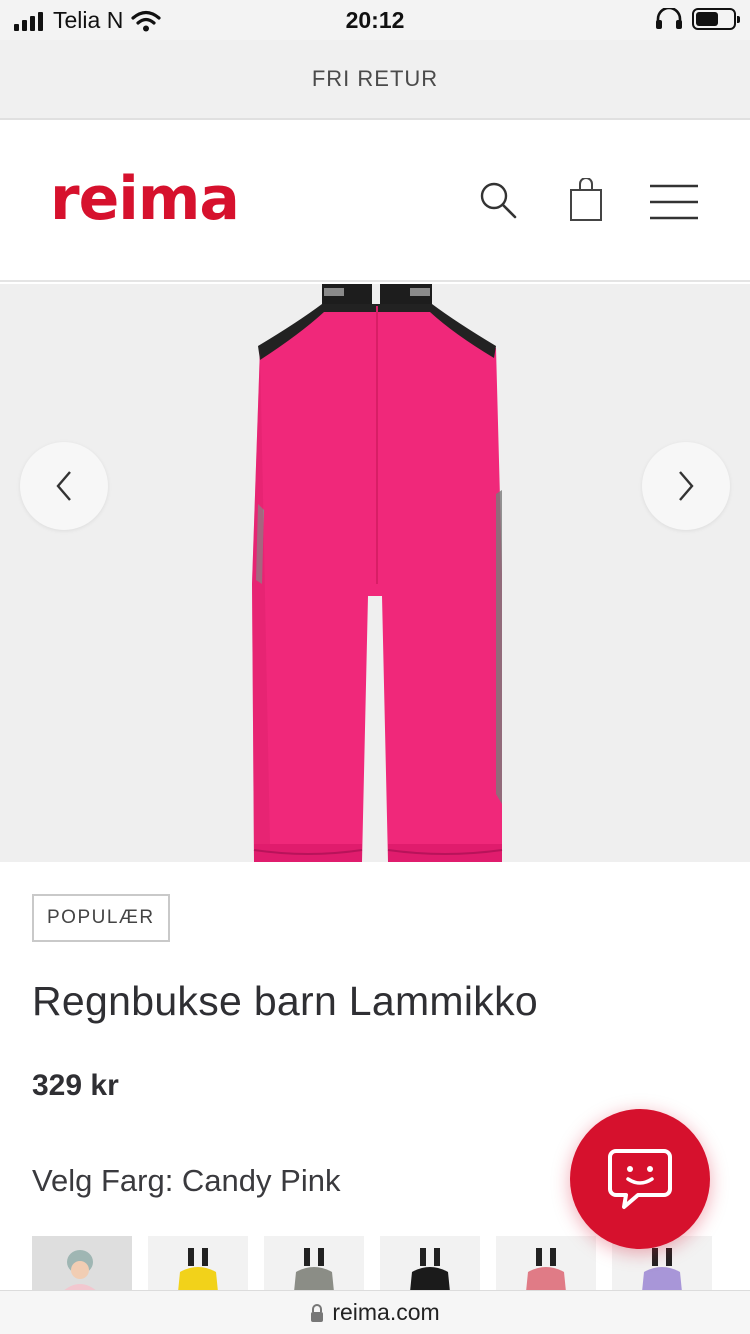  Describe the element at coordinates (75, 1085) in the screenshot. I see `product-price: 329 kr` at that location.